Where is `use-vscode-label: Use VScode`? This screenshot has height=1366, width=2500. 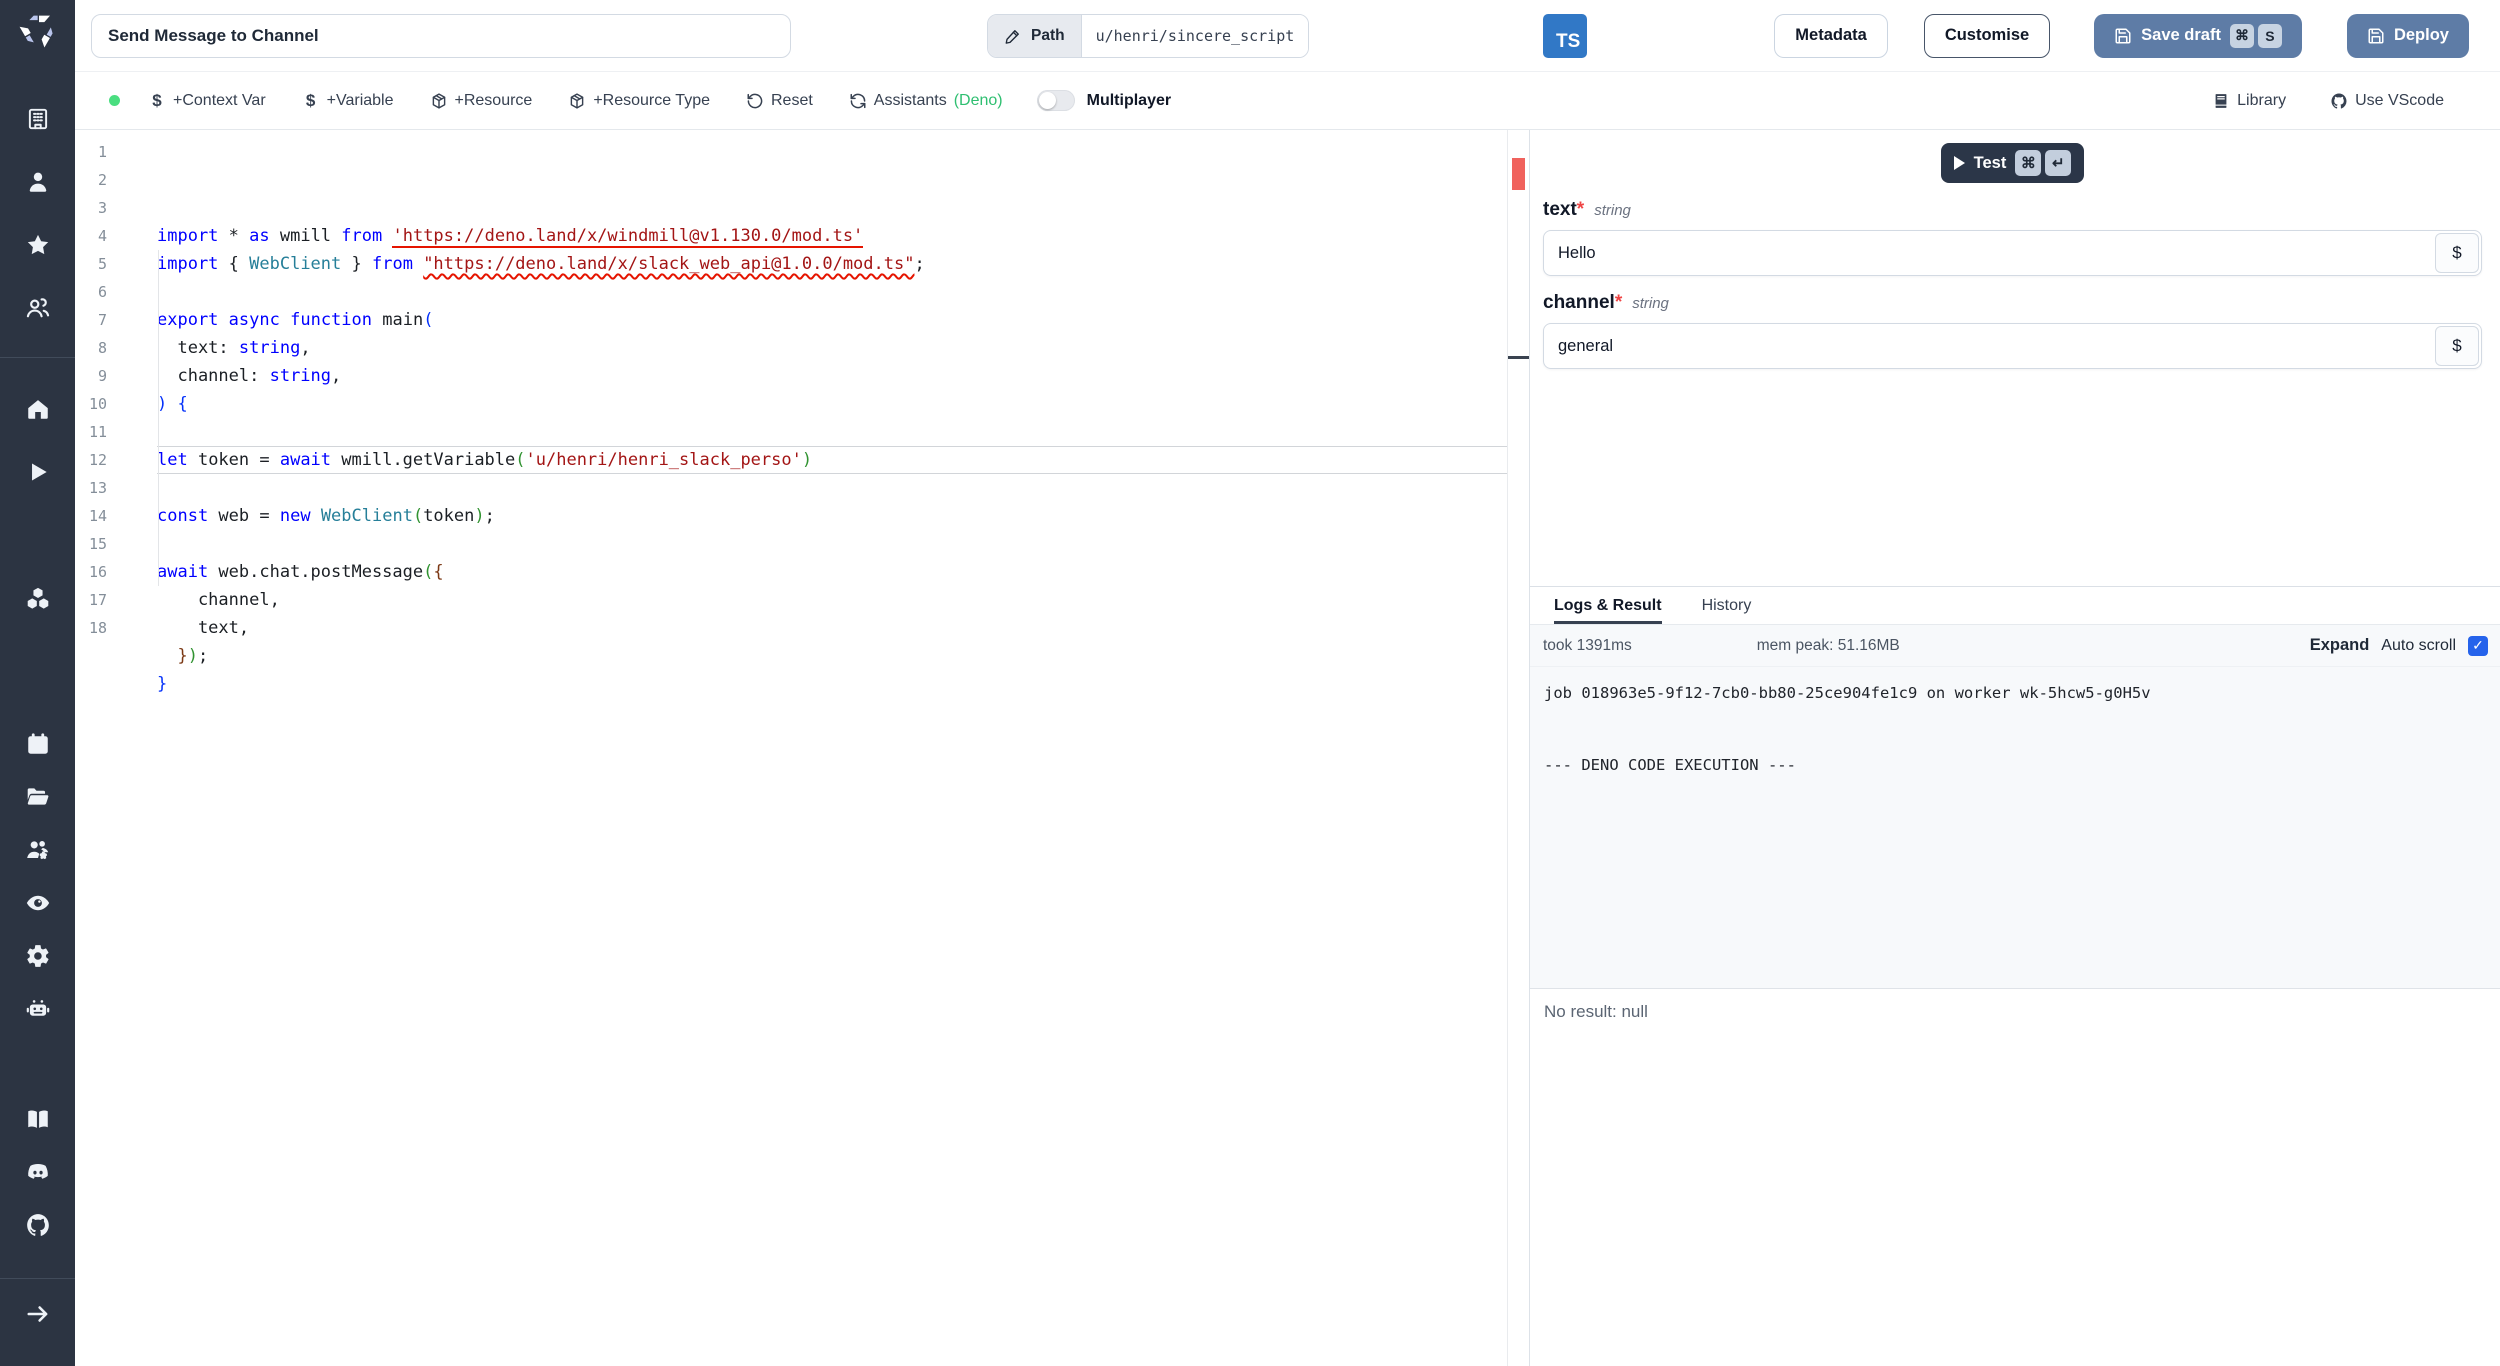 use-vscode-label: Use VScode is located at coordinates (2399, 100).